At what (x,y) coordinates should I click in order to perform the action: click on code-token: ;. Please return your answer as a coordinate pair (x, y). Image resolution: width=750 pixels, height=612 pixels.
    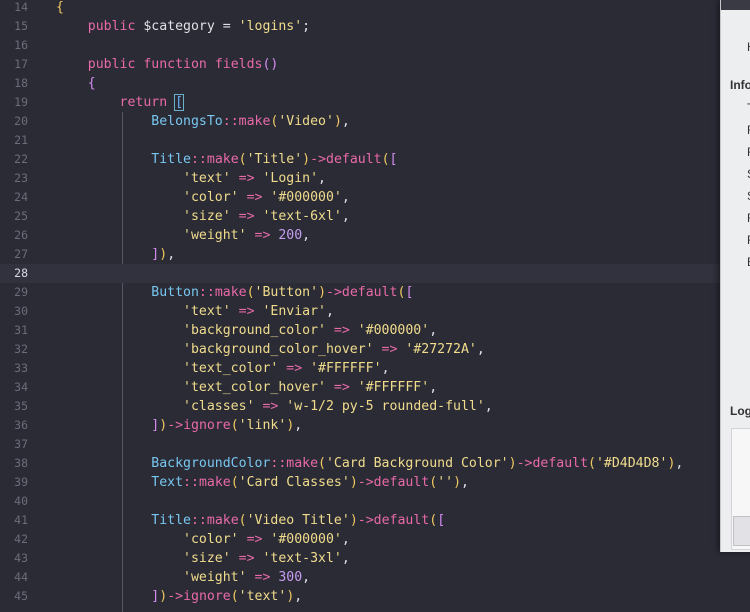
    Looking at the image, I should click on (306, 26).